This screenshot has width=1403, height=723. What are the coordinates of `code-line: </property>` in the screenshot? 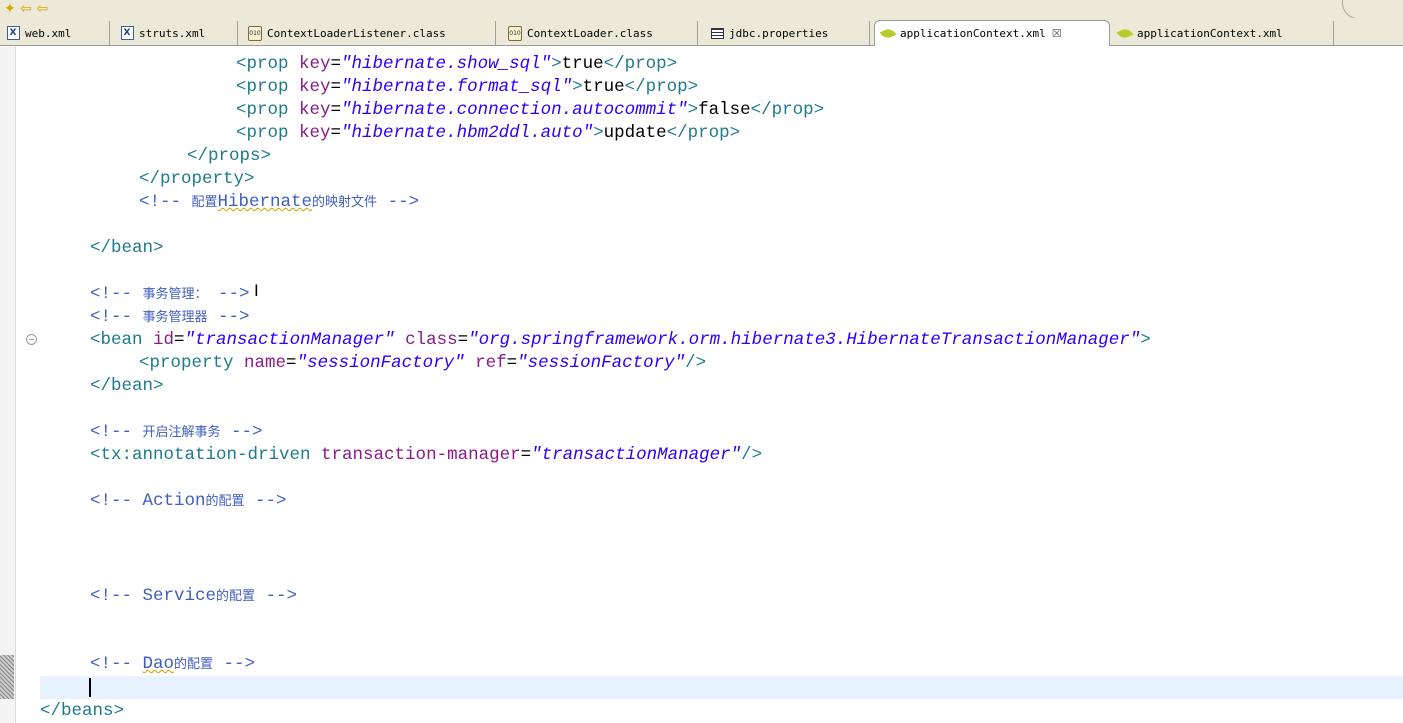 It's located at (197, 179).